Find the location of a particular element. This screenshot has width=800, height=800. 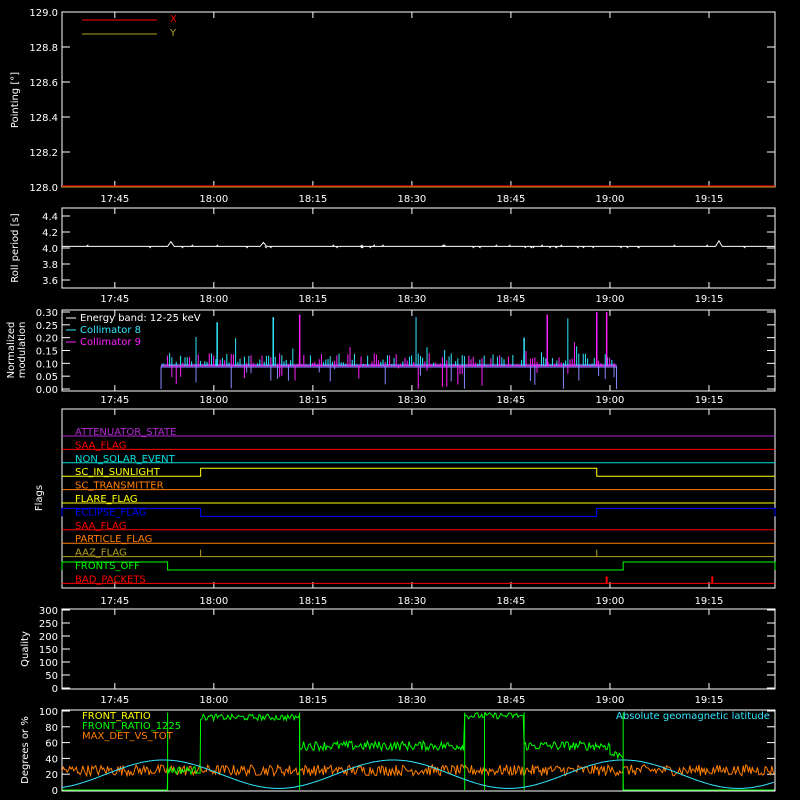

y-tick-label: 128.6 is located at coordinates (43, 83).